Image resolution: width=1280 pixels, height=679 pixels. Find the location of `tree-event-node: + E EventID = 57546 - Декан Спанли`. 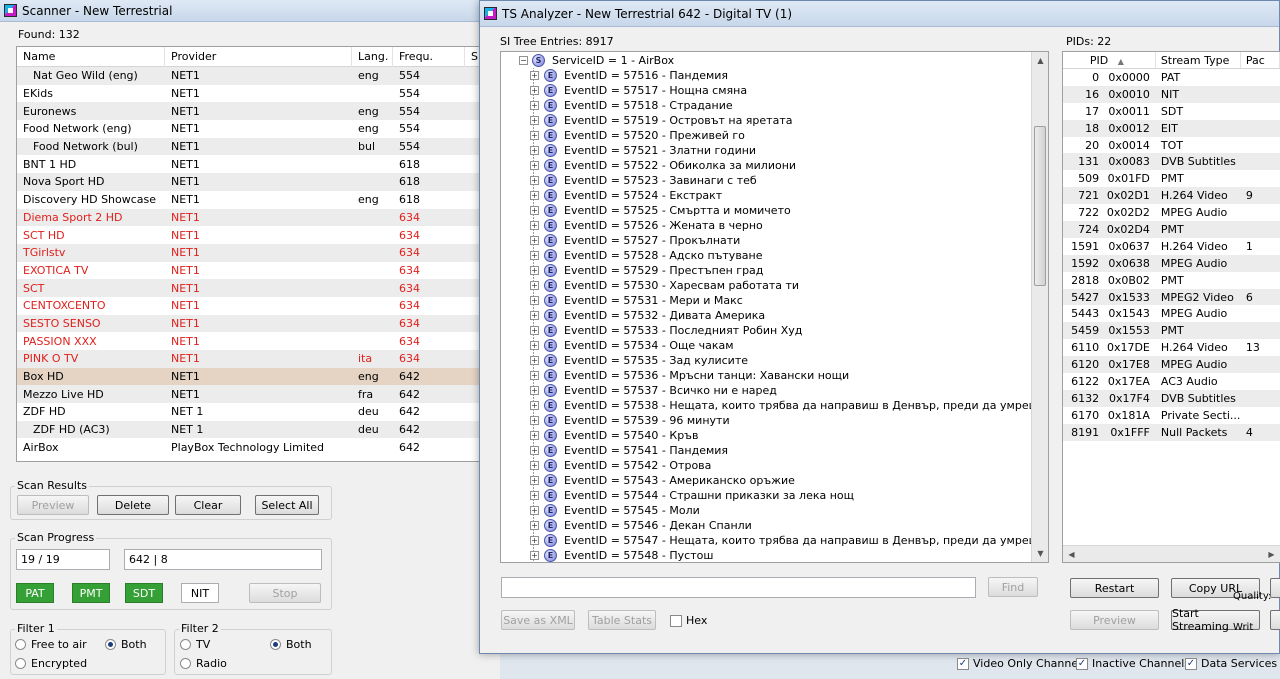

tree-event-node: + E EventID = 57546 - Декан Спанли is located at coordinates (774, 525).